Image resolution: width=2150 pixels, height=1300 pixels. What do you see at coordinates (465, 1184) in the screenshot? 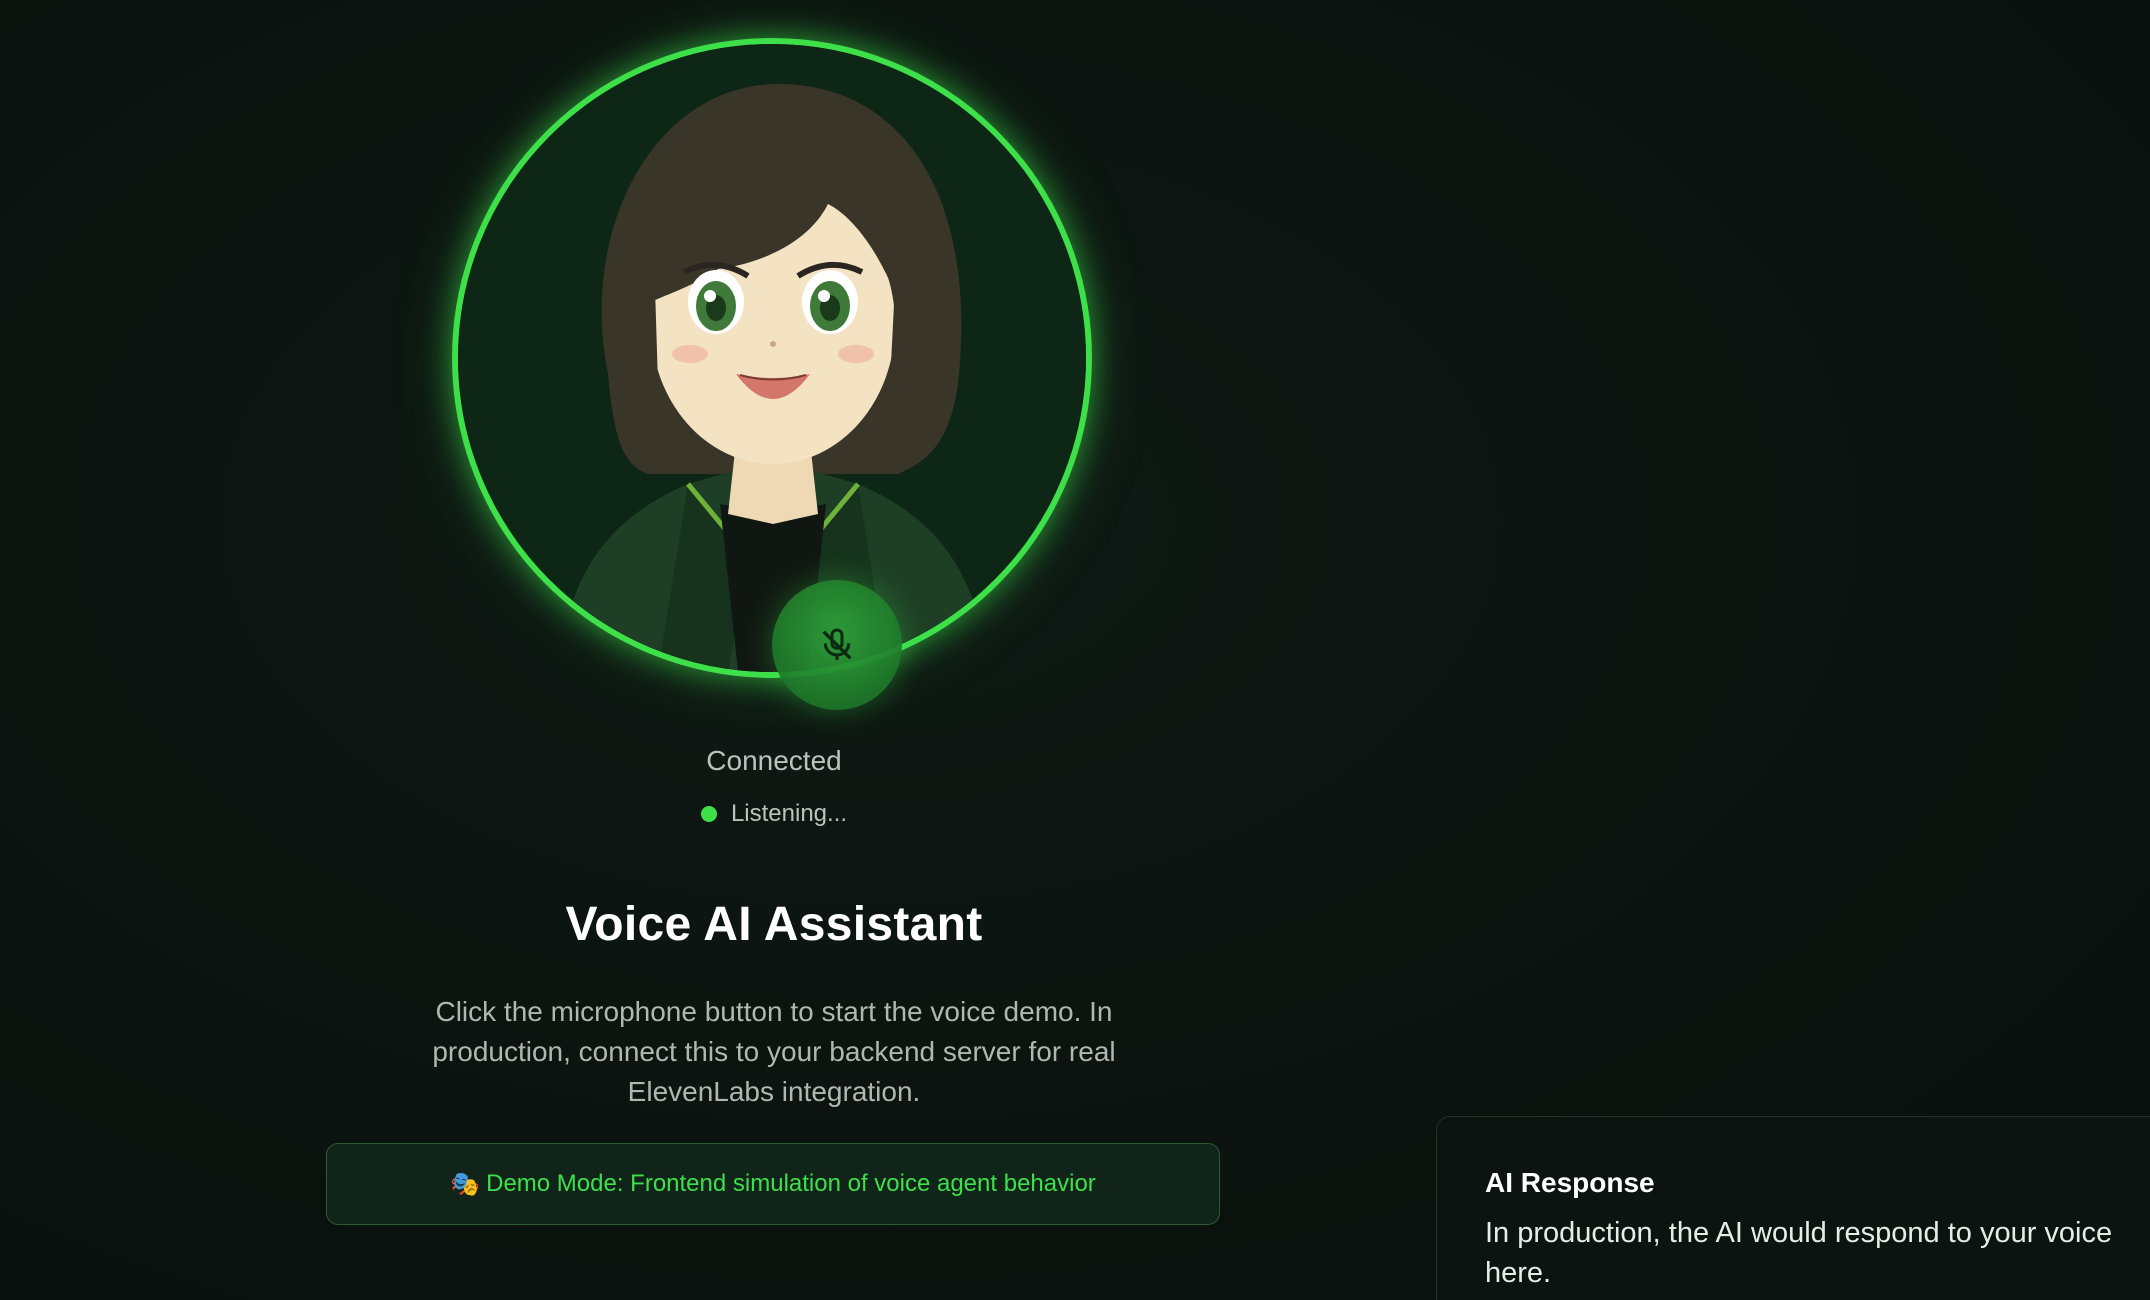
I see `theater-masks-icon: 🎭` at bounding box center [465, 1184].